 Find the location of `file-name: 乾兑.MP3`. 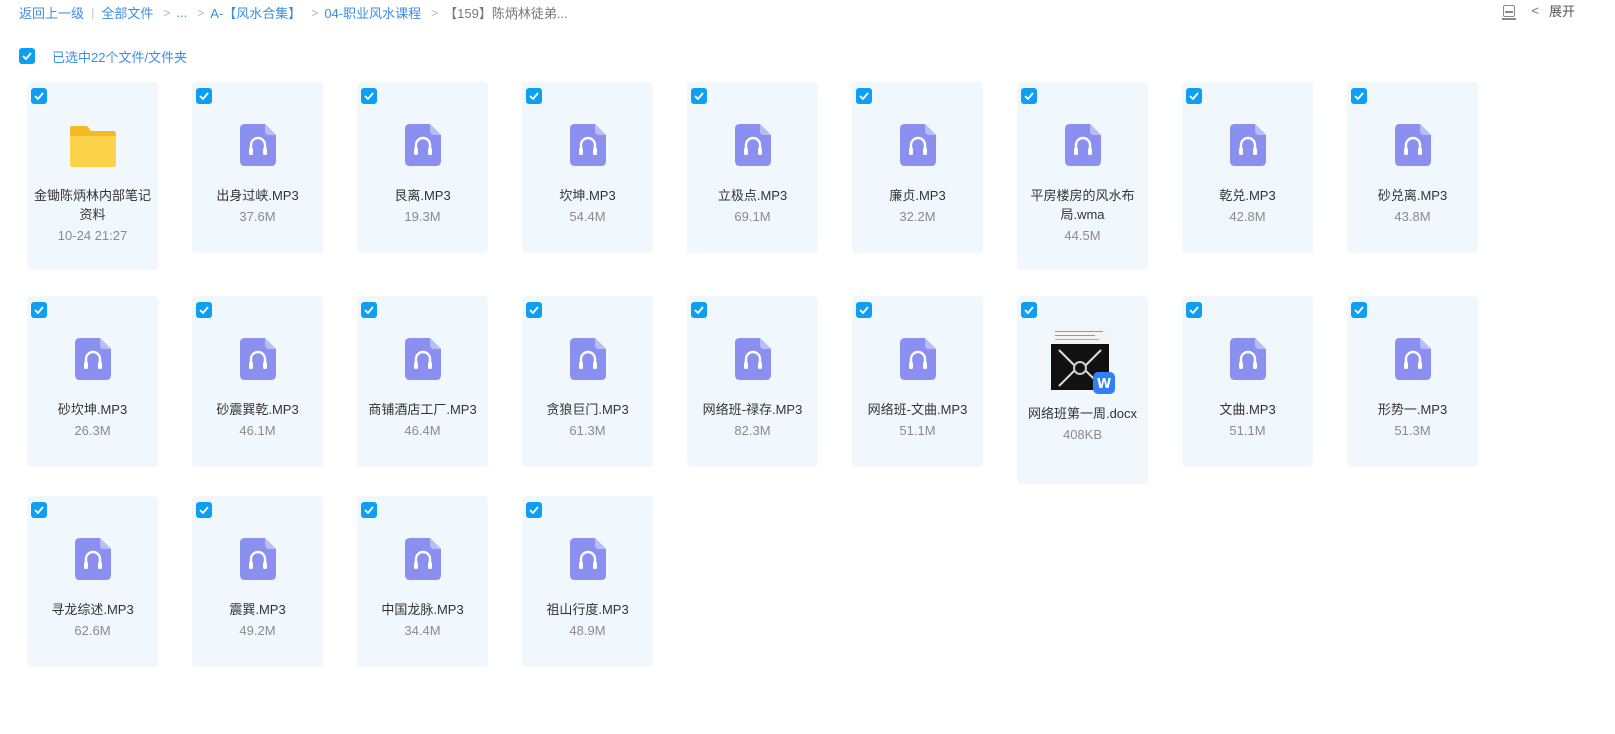

file-name: 乾兑.MP3 is located at coordinates (1247, 195).